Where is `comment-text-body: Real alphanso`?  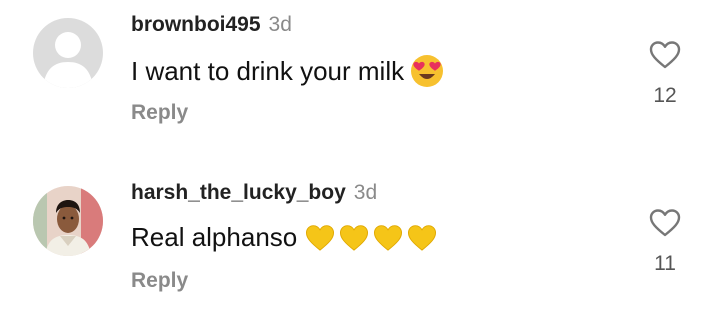
comment-text-body: Real alphanso is located at coordinates (214, 237).